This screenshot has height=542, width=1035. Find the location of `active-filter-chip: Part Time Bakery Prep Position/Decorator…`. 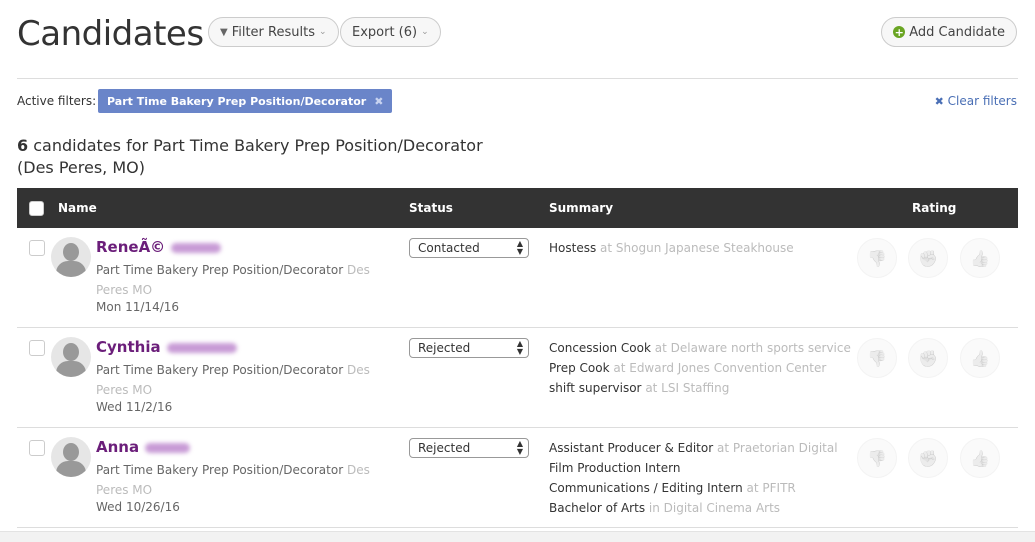

active-filter-chip: Part Time Bakery Prep Position/Decorator… is located at coordinates (245, 101).